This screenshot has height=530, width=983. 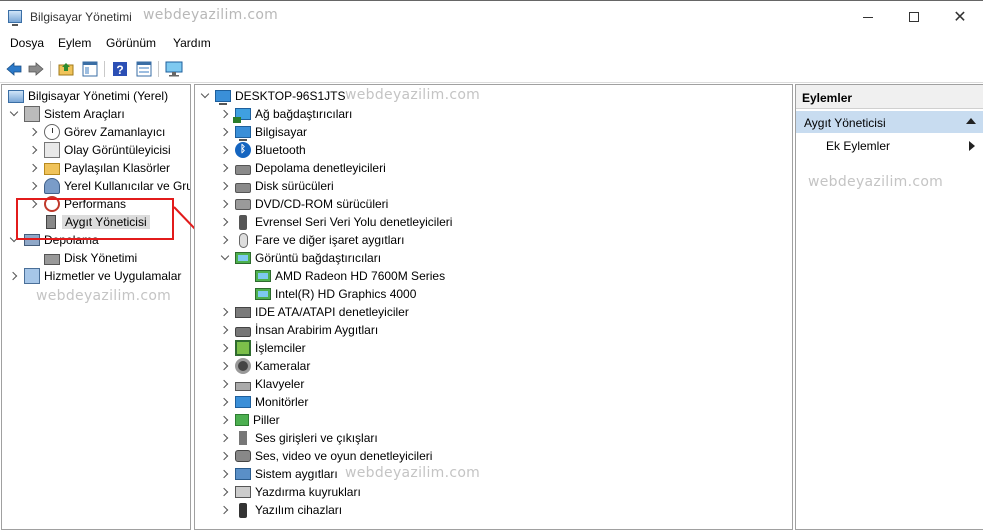 I want to click on device-category-row: IDE ATA/ATAPI denetleyiciler, so click(x=314, y=312).